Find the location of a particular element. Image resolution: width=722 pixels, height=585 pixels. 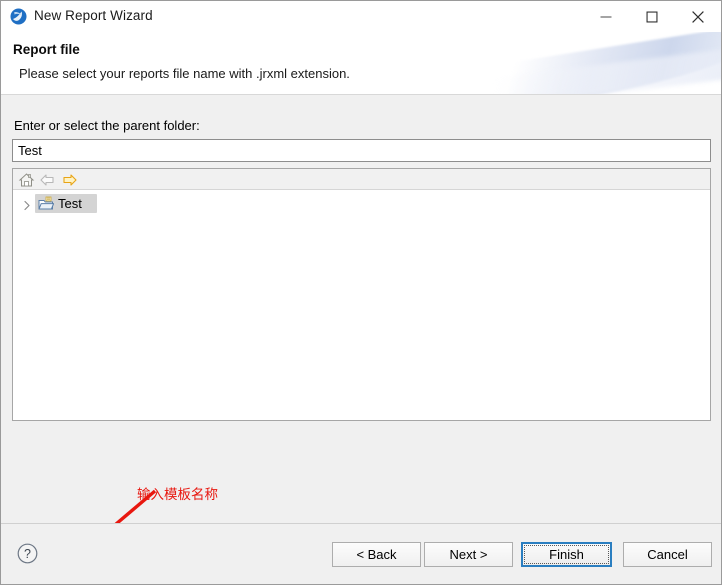

parent-folder-input: Test is located at coordinates (361, 150).